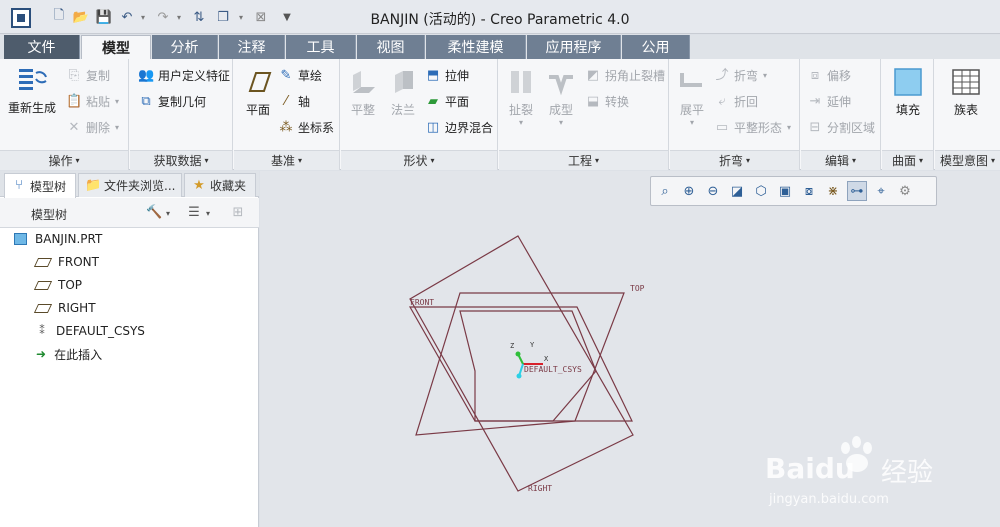  I want to click on bend-back-label: 折回, so click(746, 102).